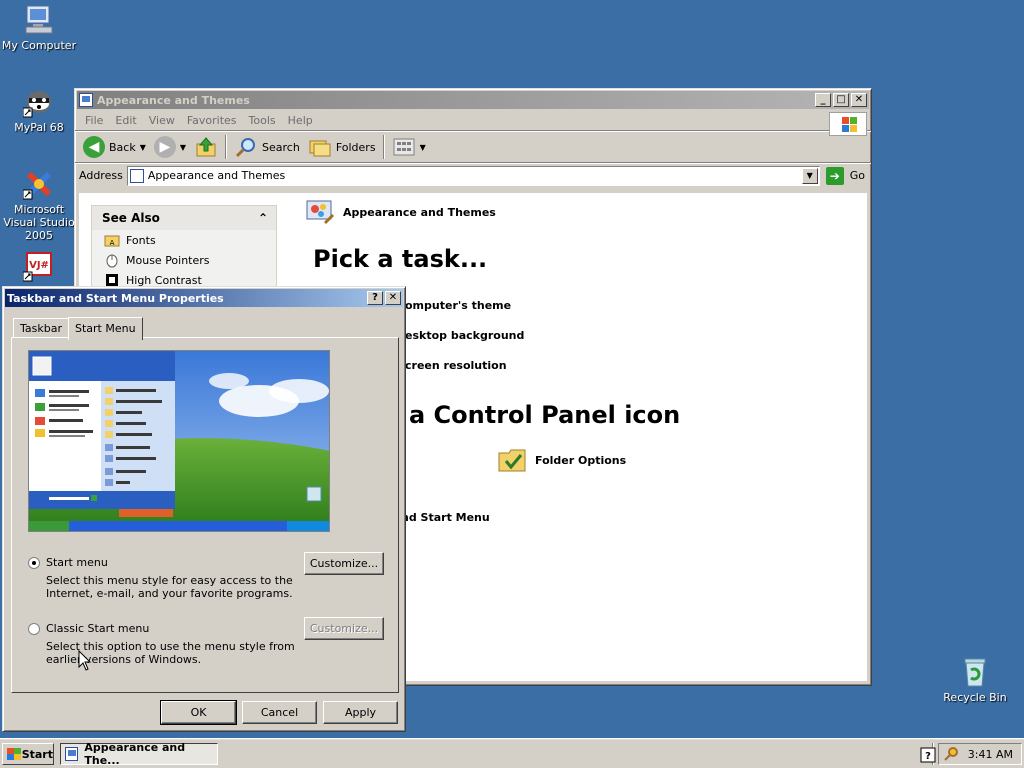 The width and height of the screenshot is (1024, 768). What do you see at coordinates (115, 298) in the screenshot?
I see `dialog-title: Taskbar and Start Menu Properties` at bounding box center [115, 298].